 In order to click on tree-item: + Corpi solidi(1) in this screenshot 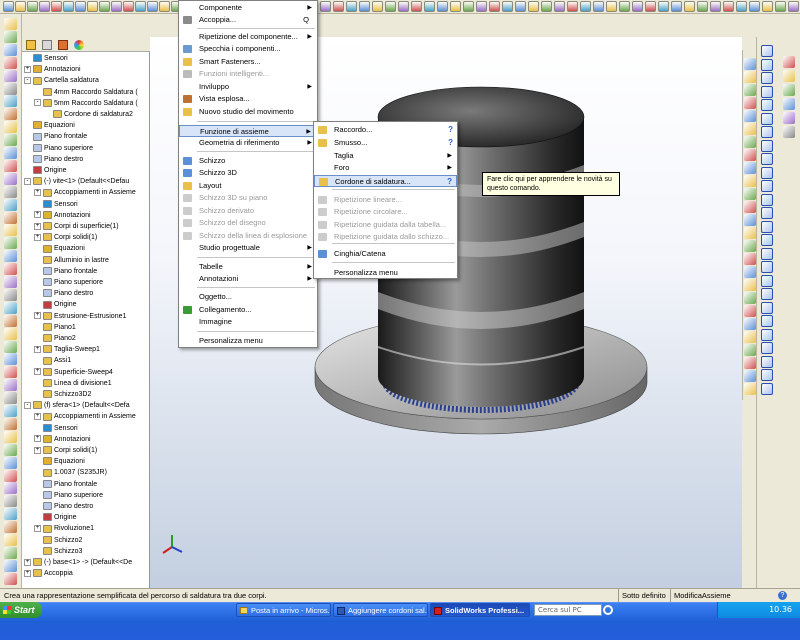, I will do `click(65, 237)`.